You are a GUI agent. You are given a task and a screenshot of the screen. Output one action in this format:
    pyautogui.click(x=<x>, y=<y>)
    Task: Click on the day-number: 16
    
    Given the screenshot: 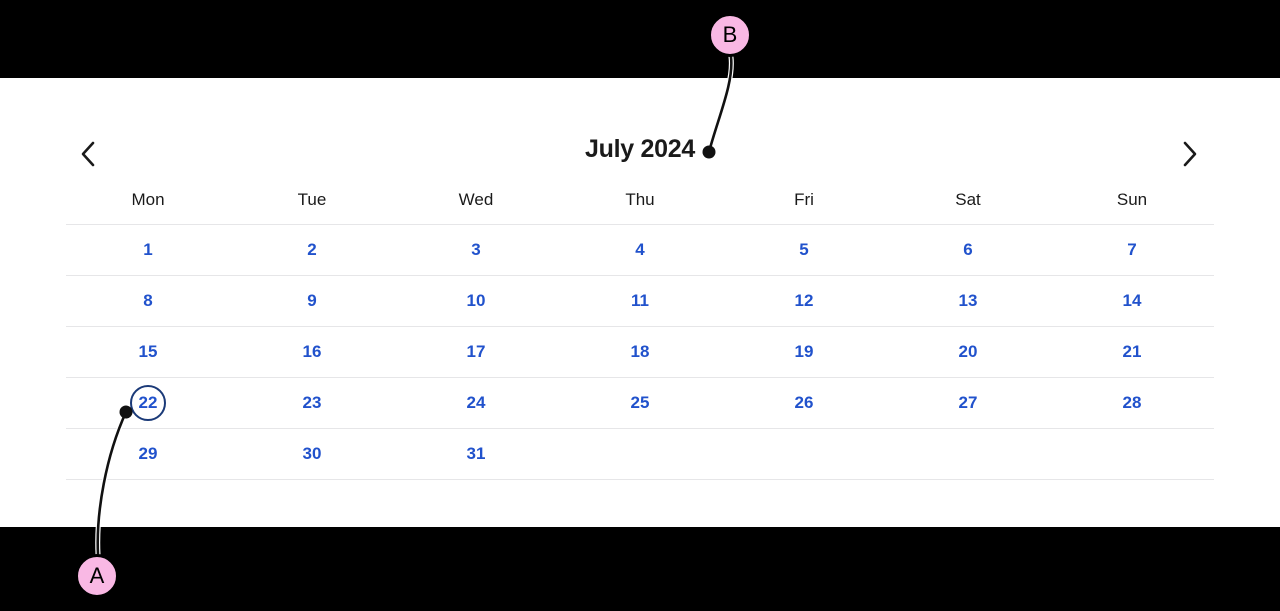 What is the action you would take?
    pyautogui.click(x=312, y=351)
    